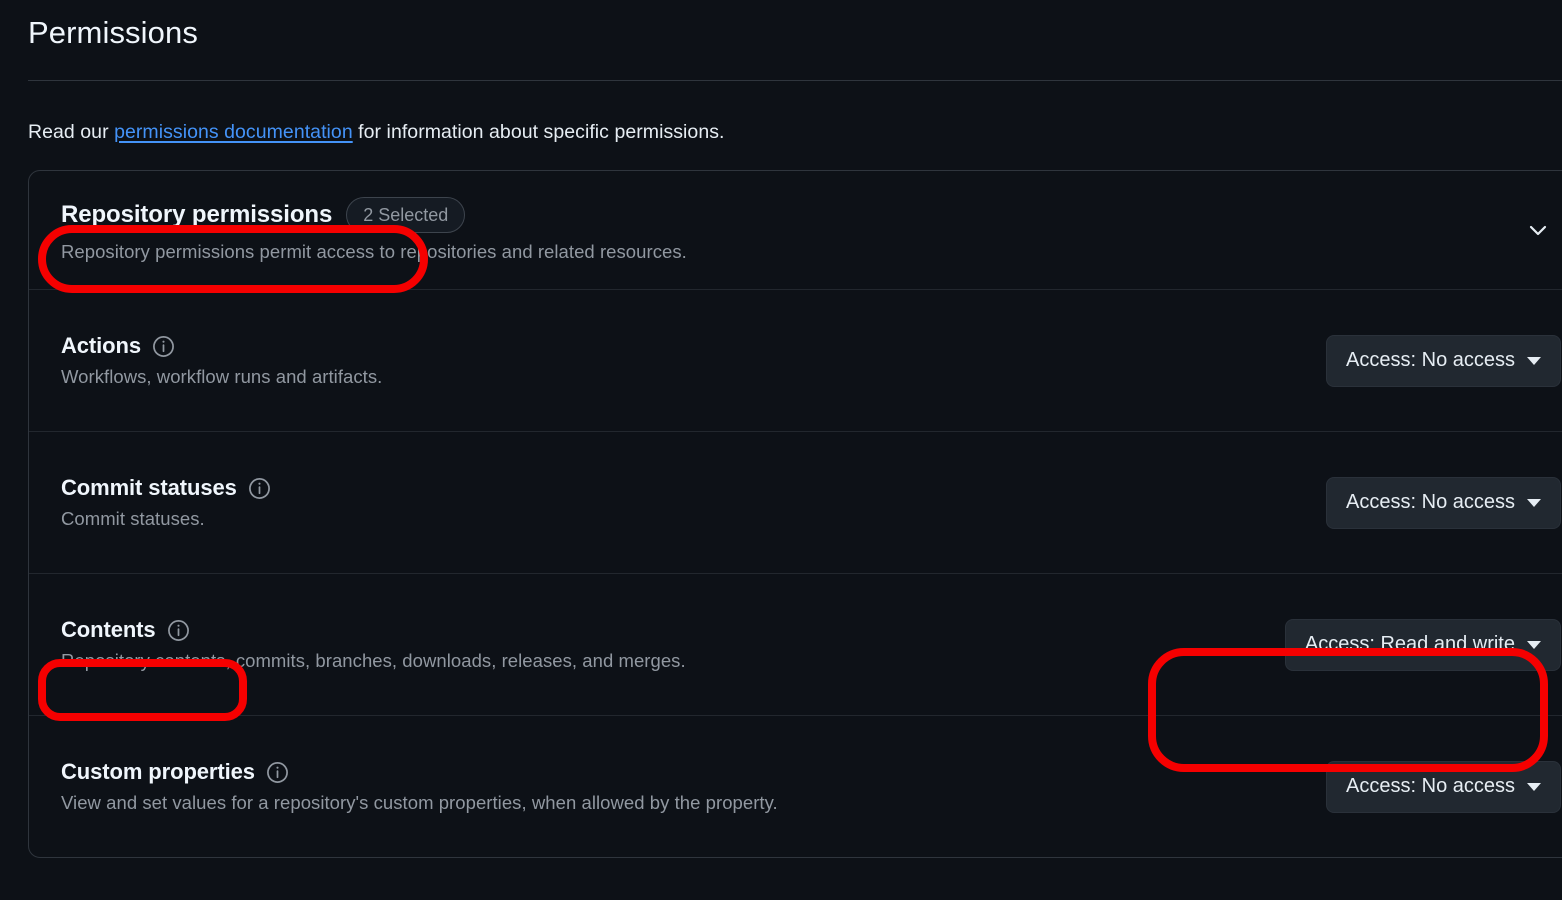  I want to click on chevron-down-icon, so click(1538, 230).